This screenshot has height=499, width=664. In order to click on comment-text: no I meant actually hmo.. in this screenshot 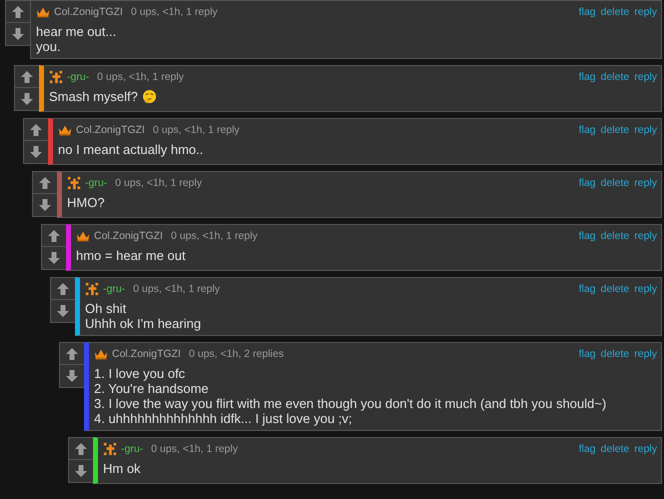, I will do `click(131, 149)`.